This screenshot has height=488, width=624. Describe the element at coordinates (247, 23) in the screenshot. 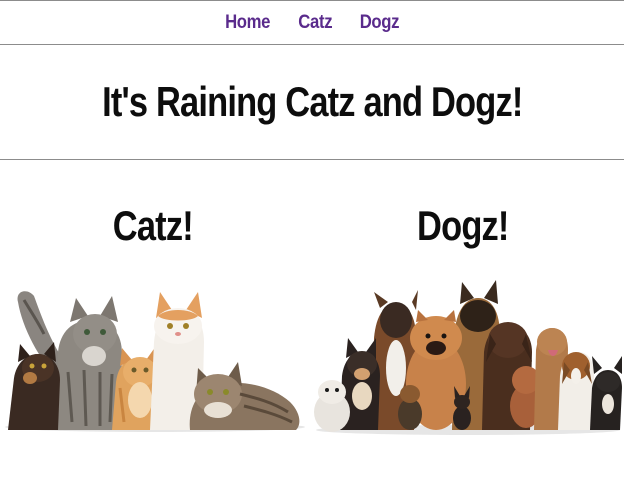

I see `nav-link-home: Home` at that location.